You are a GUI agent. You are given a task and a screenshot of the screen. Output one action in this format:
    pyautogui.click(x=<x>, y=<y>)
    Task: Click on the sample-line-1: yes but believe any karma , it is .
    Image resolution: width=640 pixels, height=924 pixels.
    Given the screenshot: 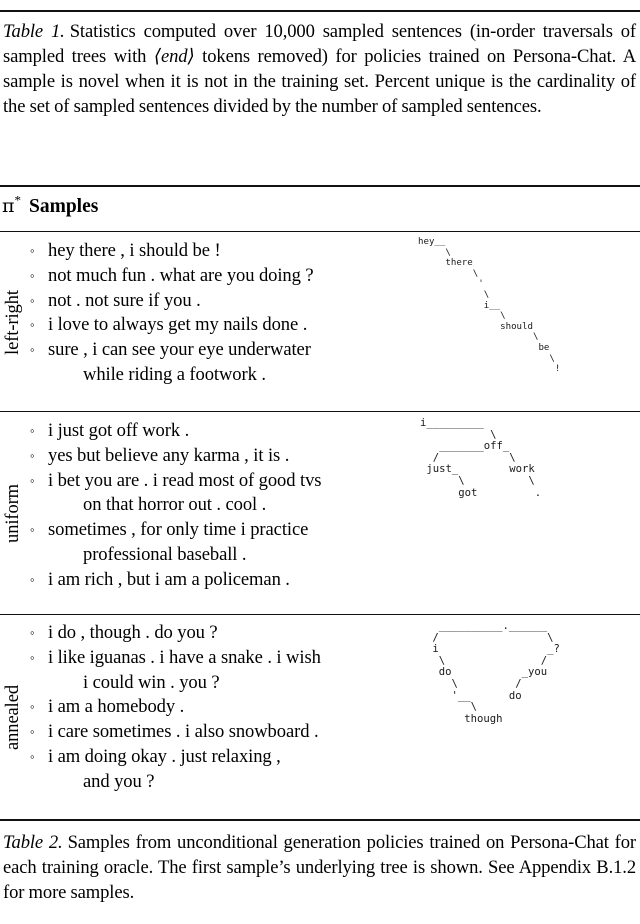 What is the action you would take?
    pyautogui.click(x=169, y=455)
    